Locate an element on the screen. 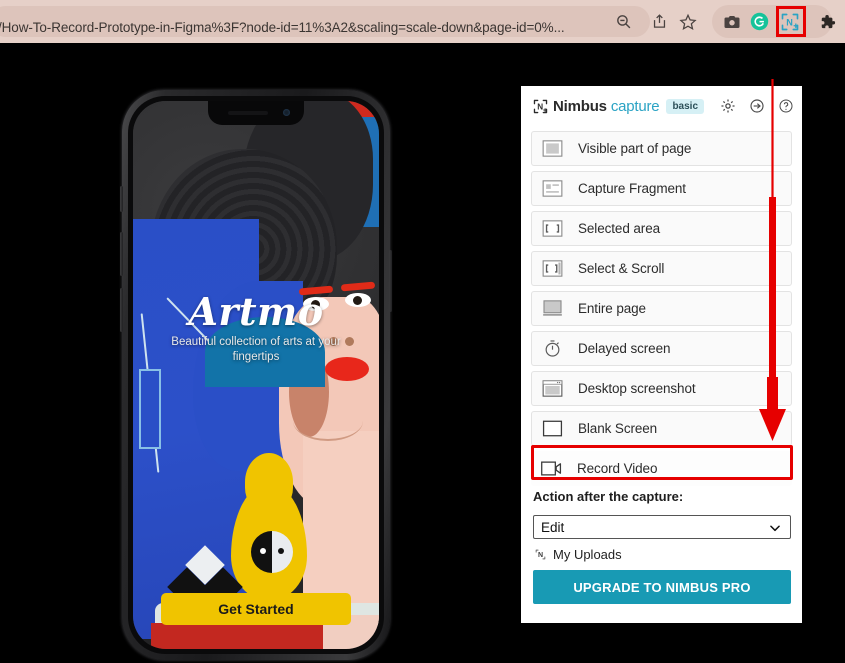 This screenshot has height=663, width=845. action-after-capture-value: Edit is located at coordinates (553, 527).